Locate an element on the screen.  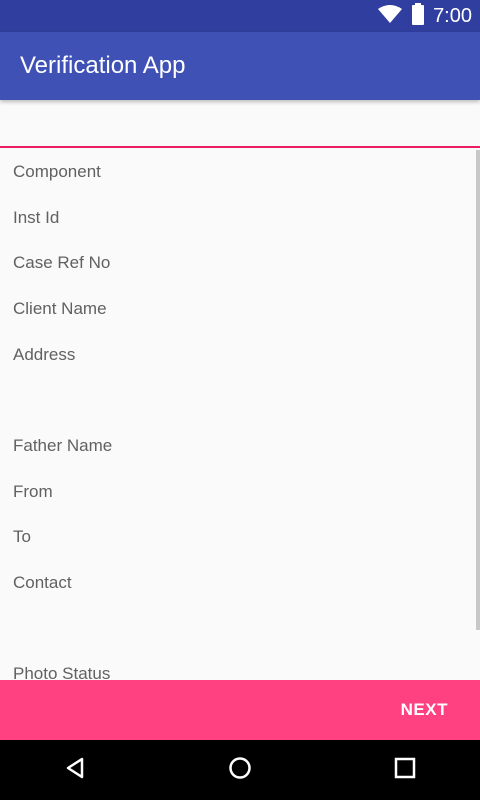
recents-button is located at coordinates (405, 770).